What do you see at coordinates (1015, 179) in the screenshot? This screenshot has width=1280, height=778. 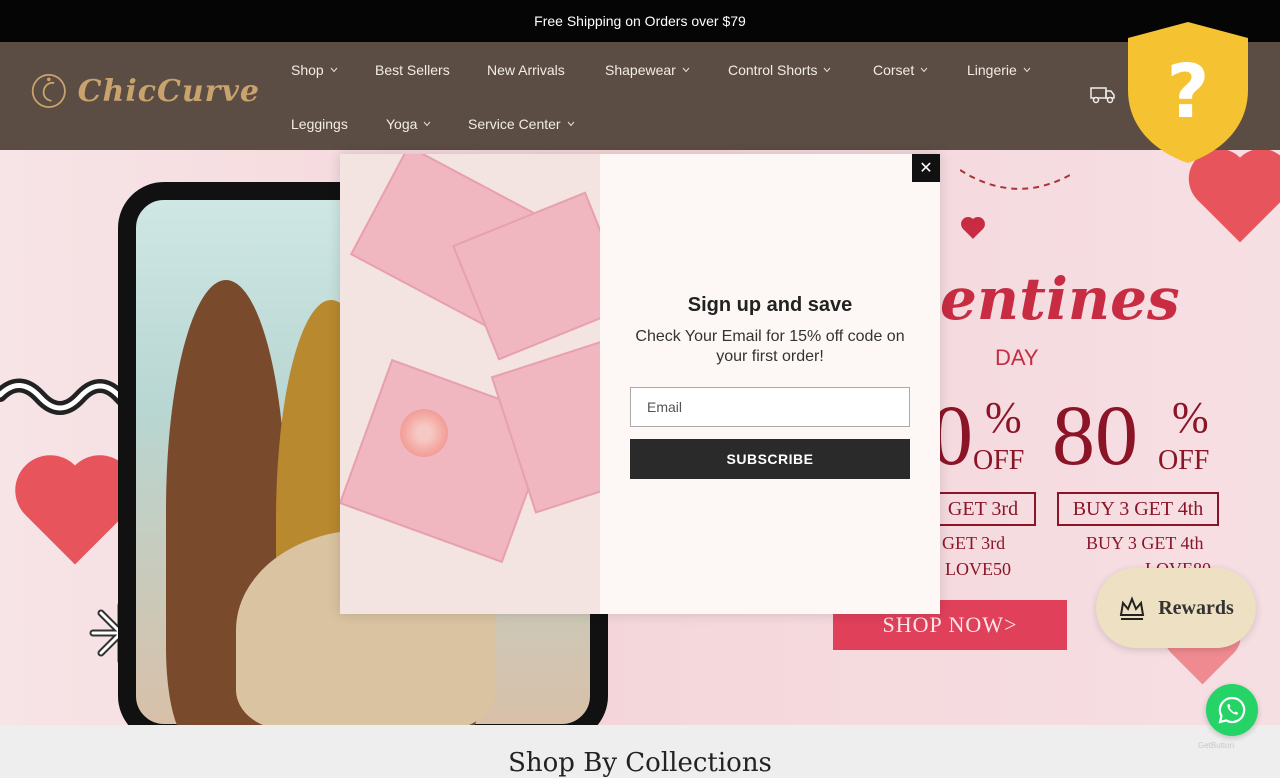 I see `dashed-arc-decoration` at bounding box center [1015, 179].